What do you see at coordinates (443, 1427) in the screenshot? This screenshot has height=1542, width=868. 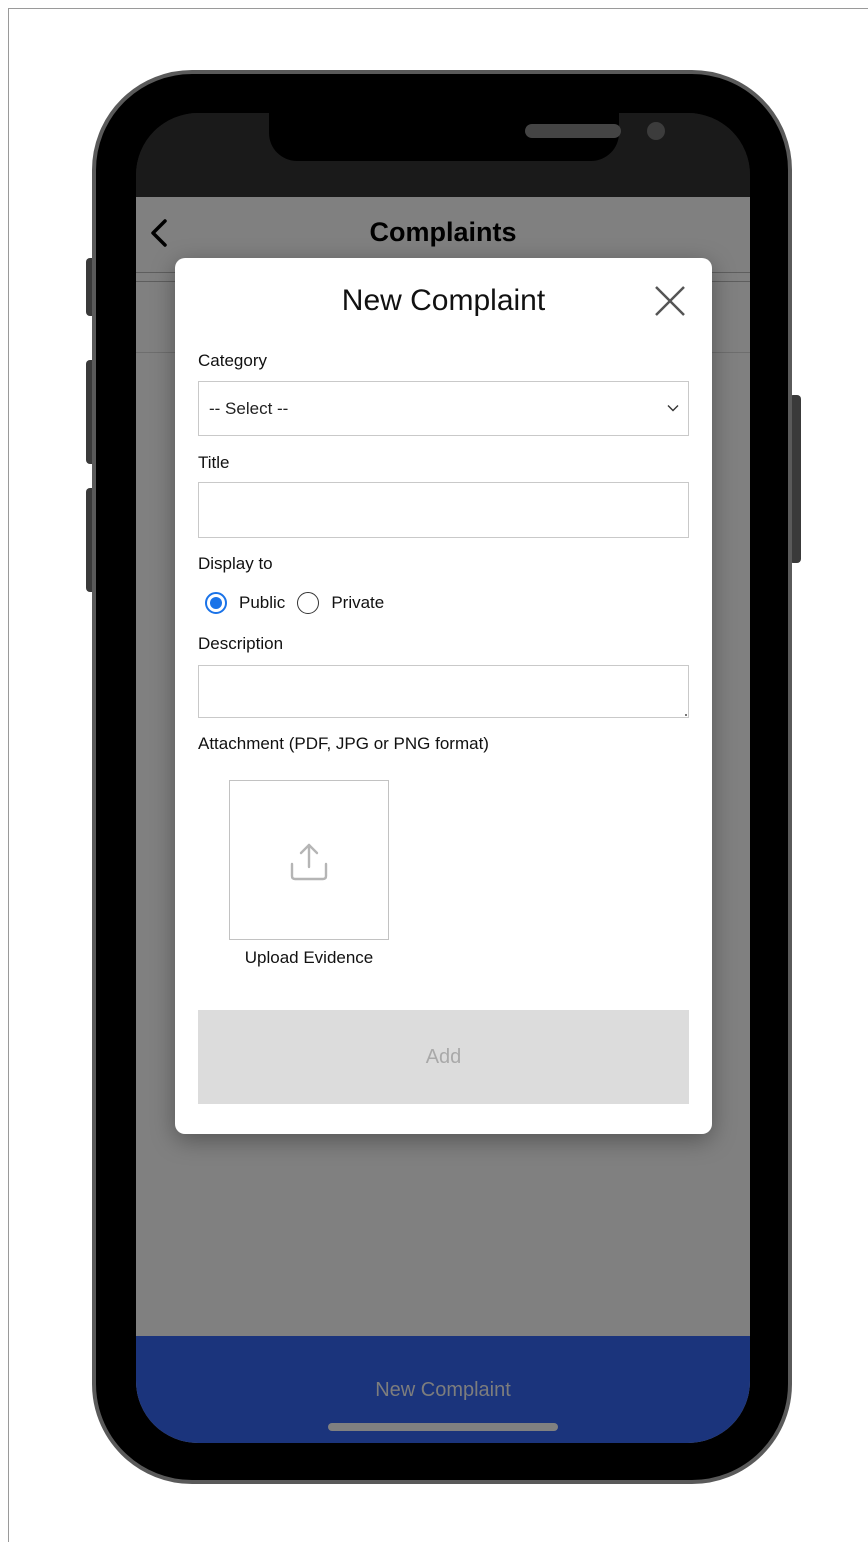 I see `home-indicator` at bounding box center [443, 1427].